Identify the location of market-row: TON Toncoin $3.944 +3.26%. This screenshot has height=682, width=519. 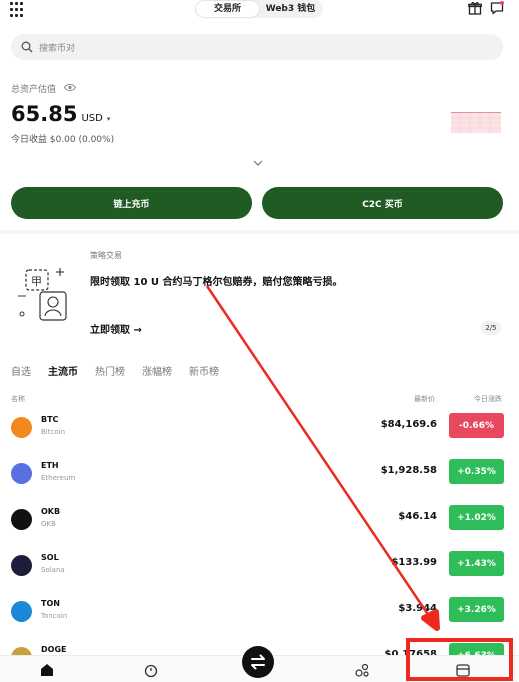
(259, 615).